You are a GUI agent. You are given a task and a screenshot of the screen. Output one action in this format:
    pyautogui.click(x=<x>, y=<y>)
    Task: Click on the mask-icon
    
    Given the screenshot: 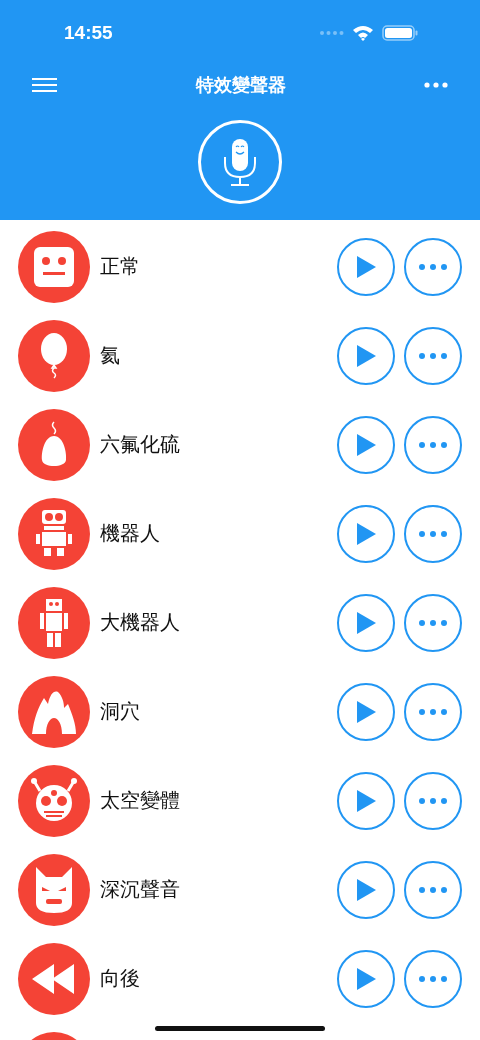 What is the action you would take?
    pyautogui.click(x=54, y=889)
    